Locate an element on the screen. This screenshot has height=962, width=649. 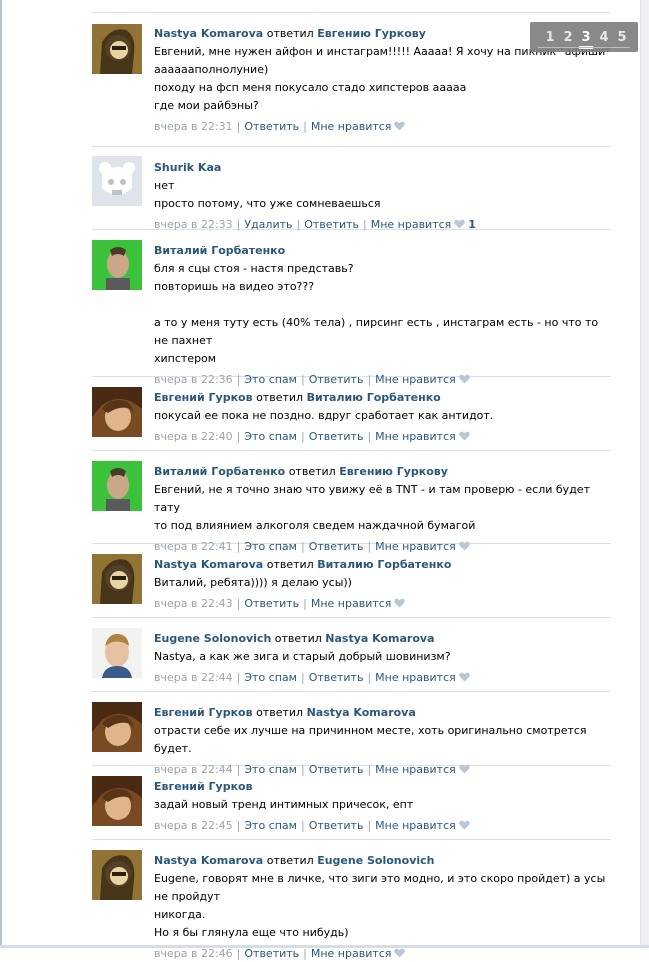
page-link-1: 1 is located at coordinates (550, 37).